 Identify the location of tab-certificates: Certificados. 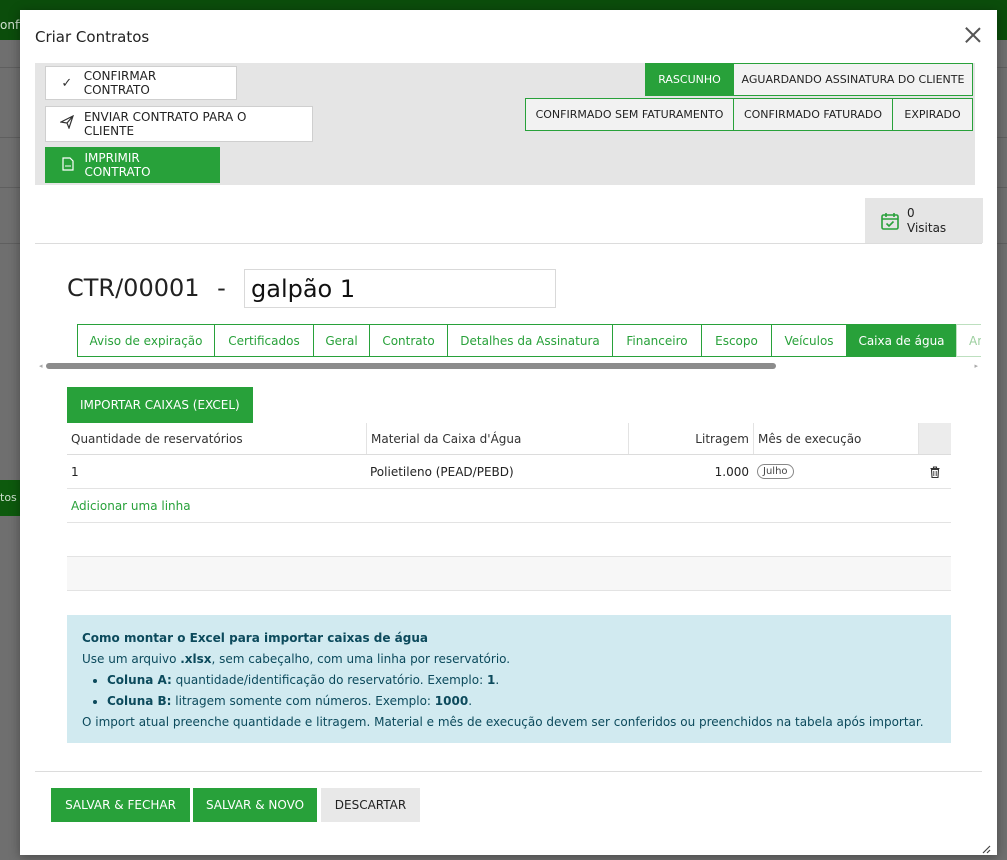
(264, 340).